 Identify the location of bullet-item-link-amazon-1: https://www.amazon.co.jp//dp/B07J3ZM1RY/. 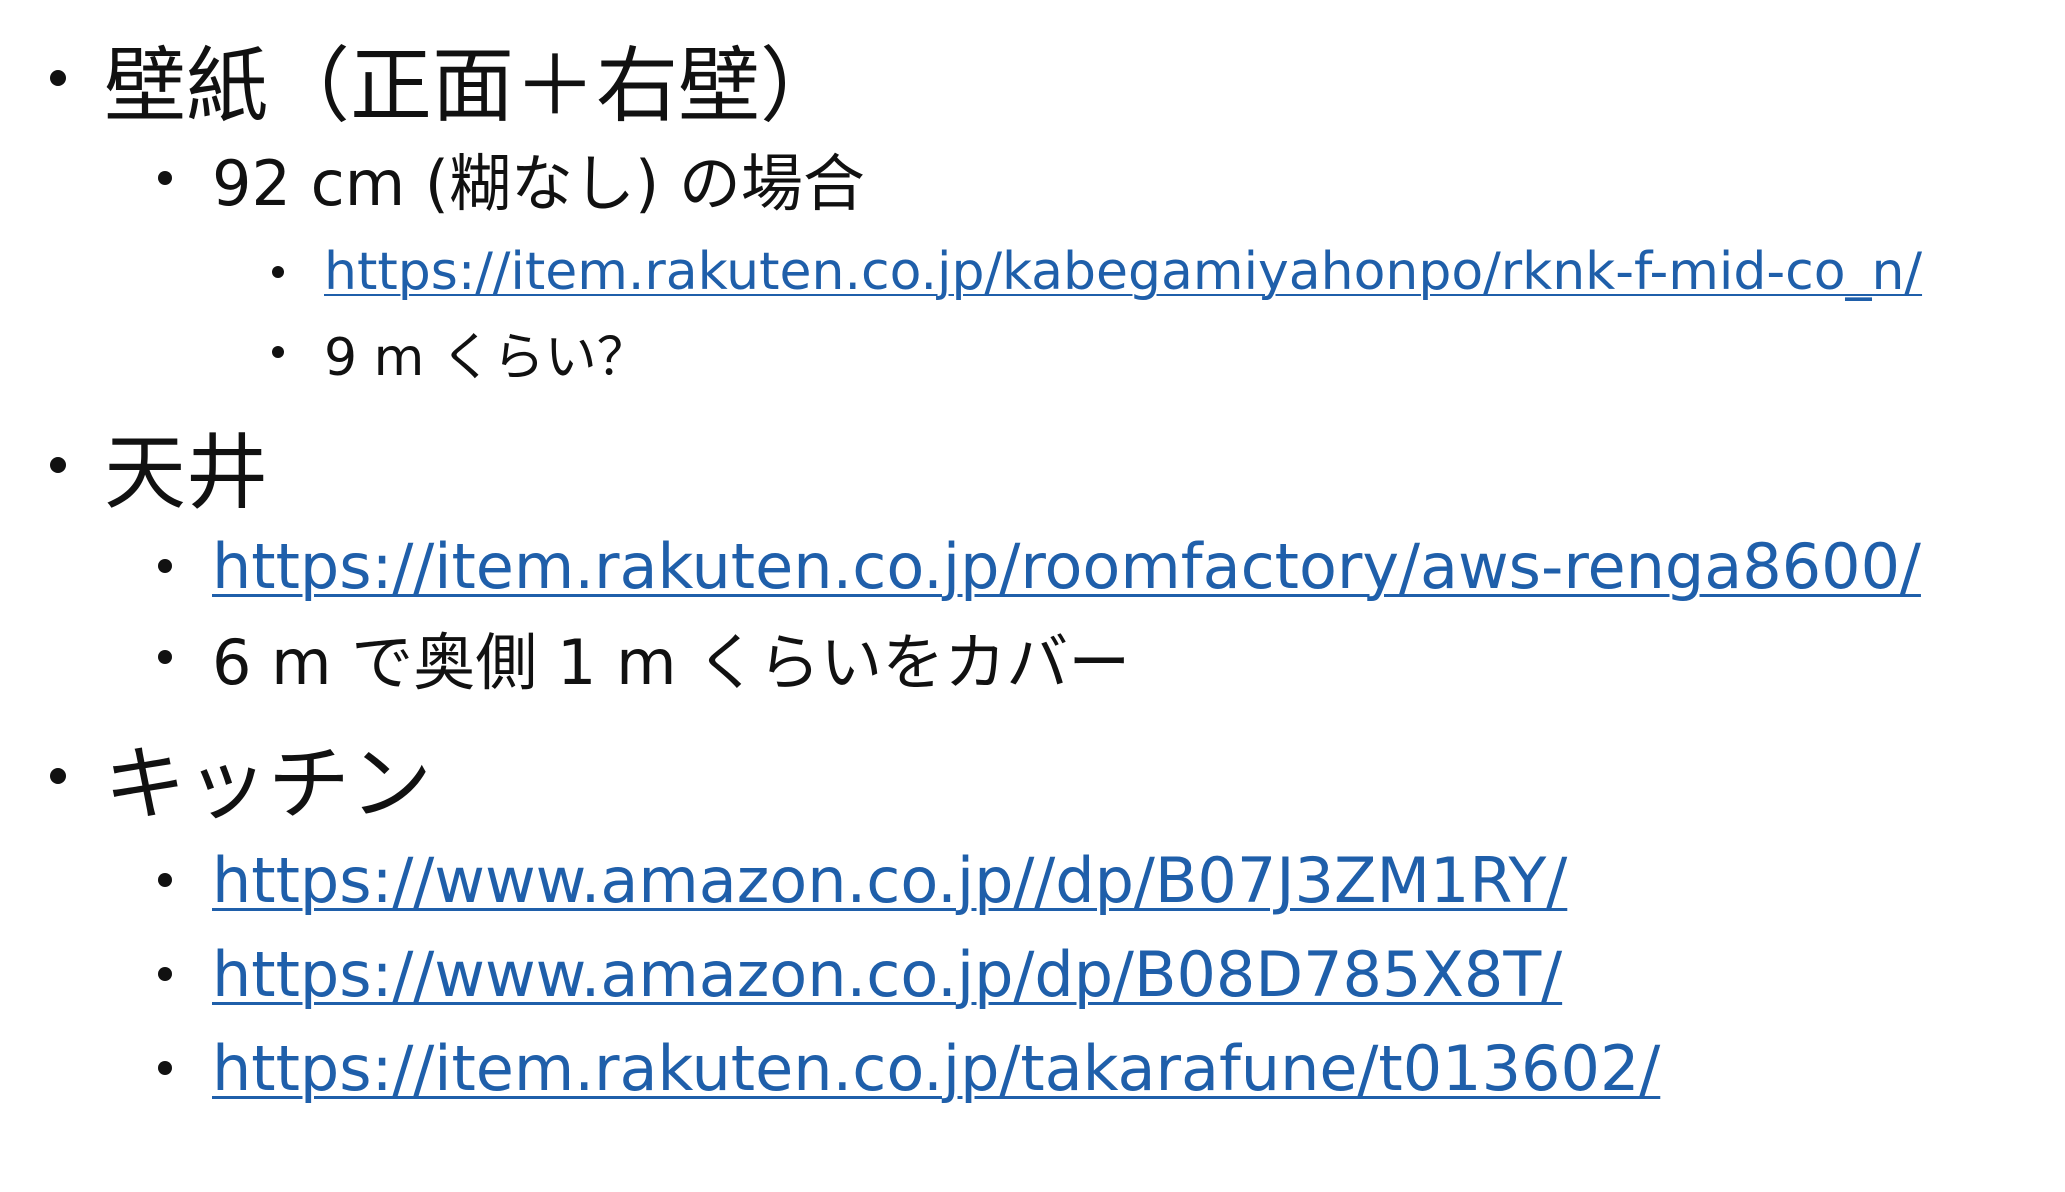
(862, 880).